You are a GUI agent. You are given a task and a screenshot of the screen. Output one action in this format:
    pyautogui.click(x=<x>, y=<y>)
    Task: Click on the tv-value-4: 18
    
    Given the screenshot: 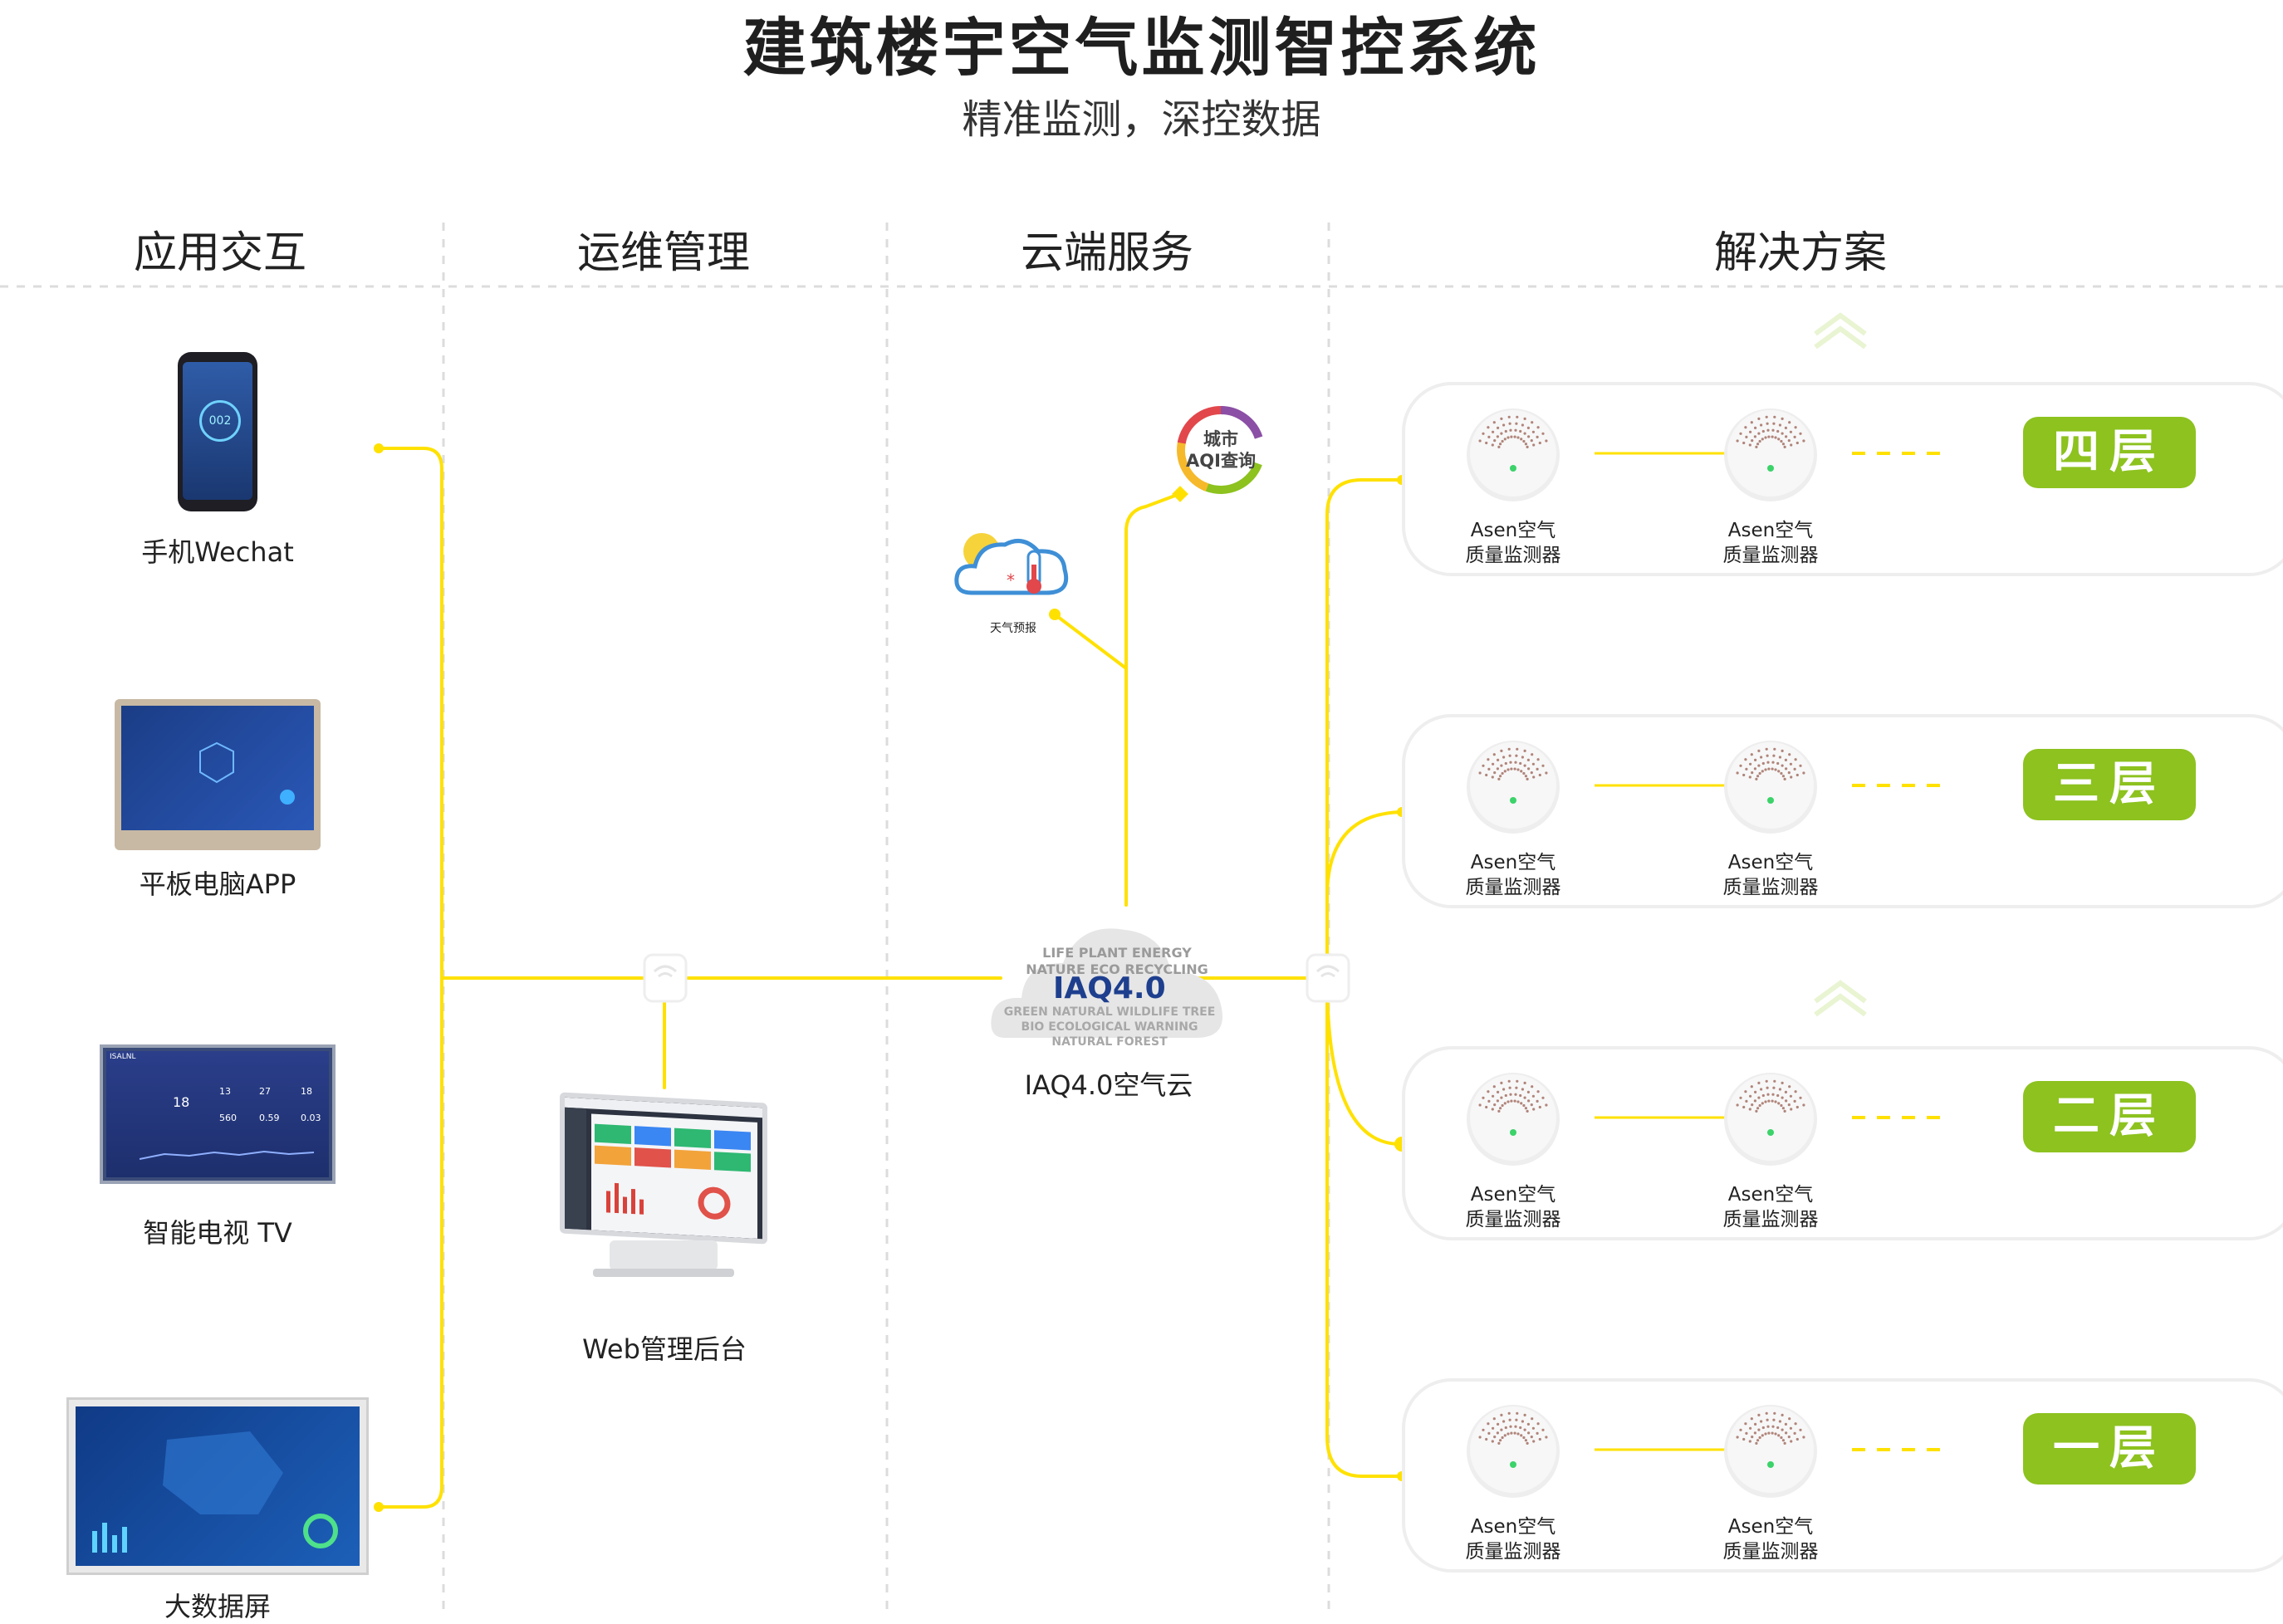 What is the action you would take?
    pyautogui.click(x=306, y=1091)
    